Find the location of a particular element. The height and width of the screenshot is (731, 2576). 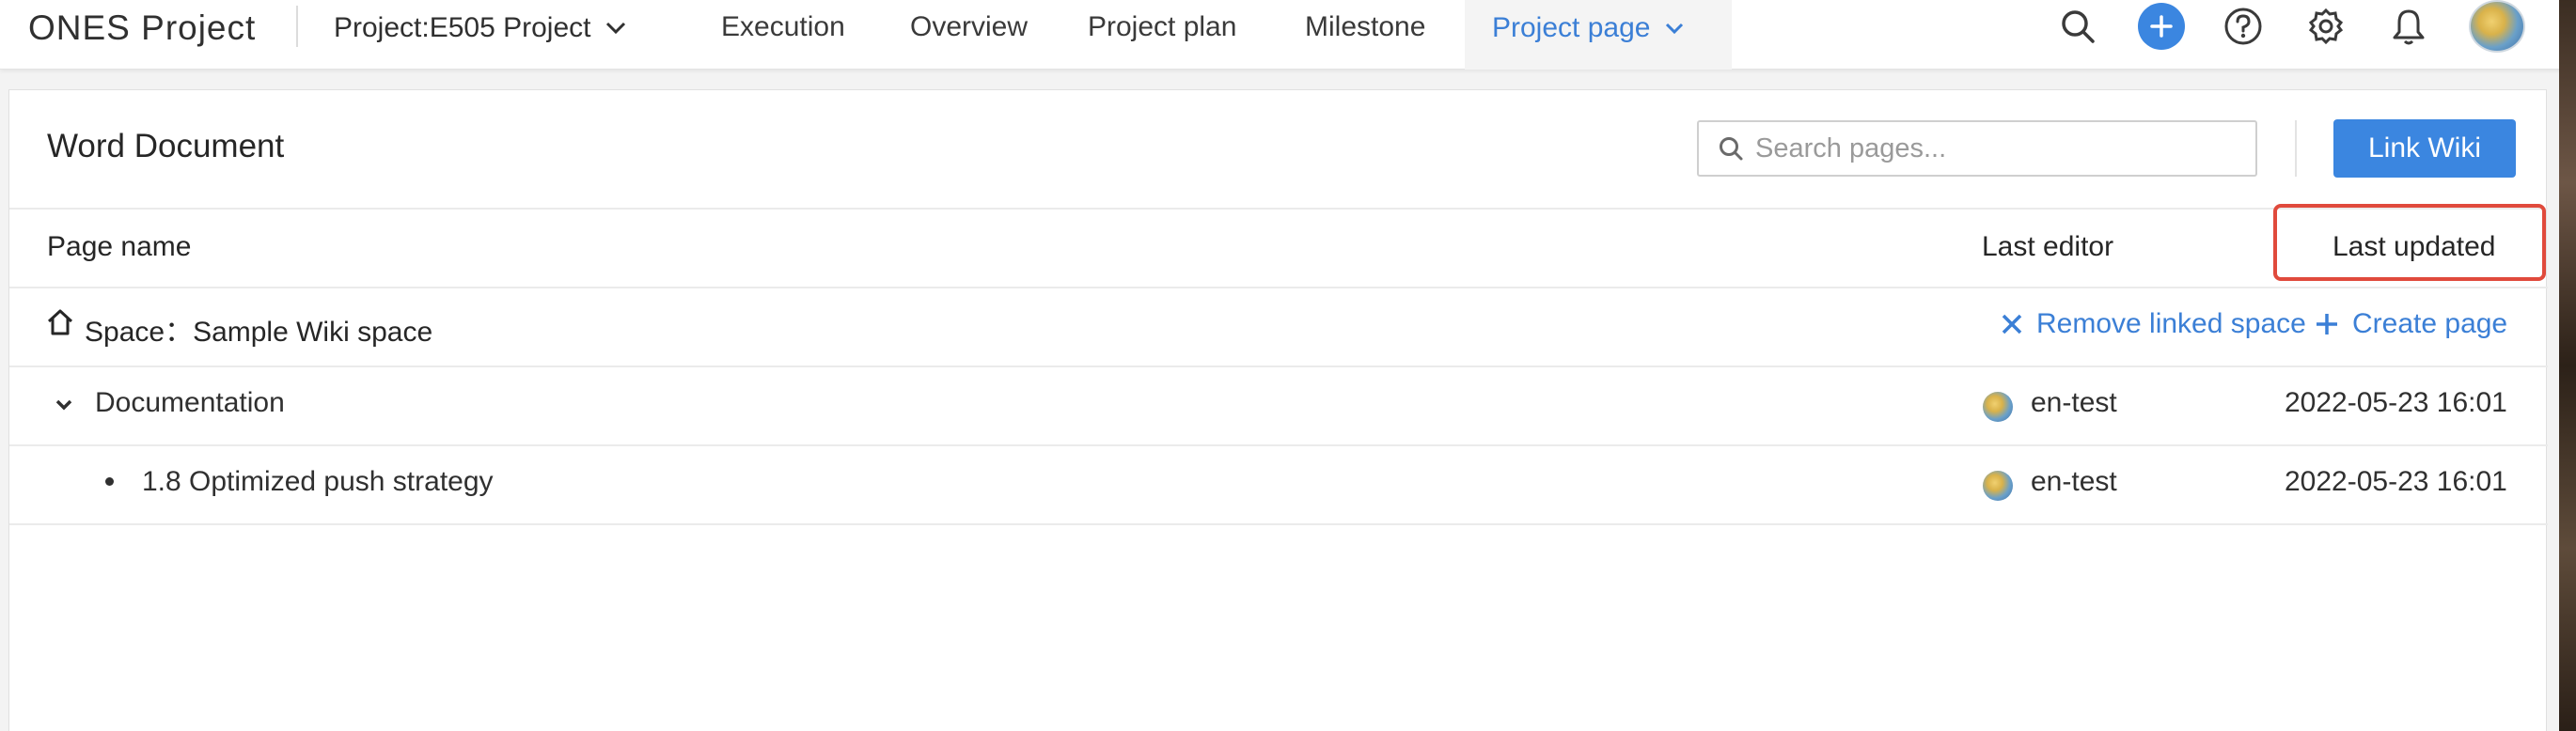

page-name: 1.8 Optimized push strategy is located at coordinates (318, 482).